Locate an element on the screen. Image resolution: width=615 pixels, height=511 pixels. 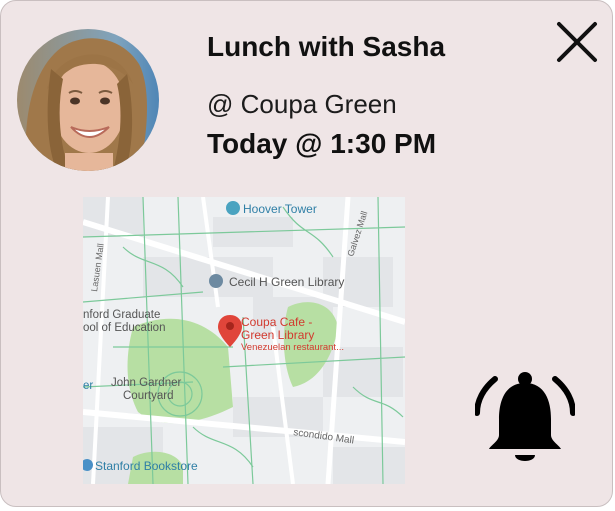
reminder-bell-button is located at coordinates (525, 420).